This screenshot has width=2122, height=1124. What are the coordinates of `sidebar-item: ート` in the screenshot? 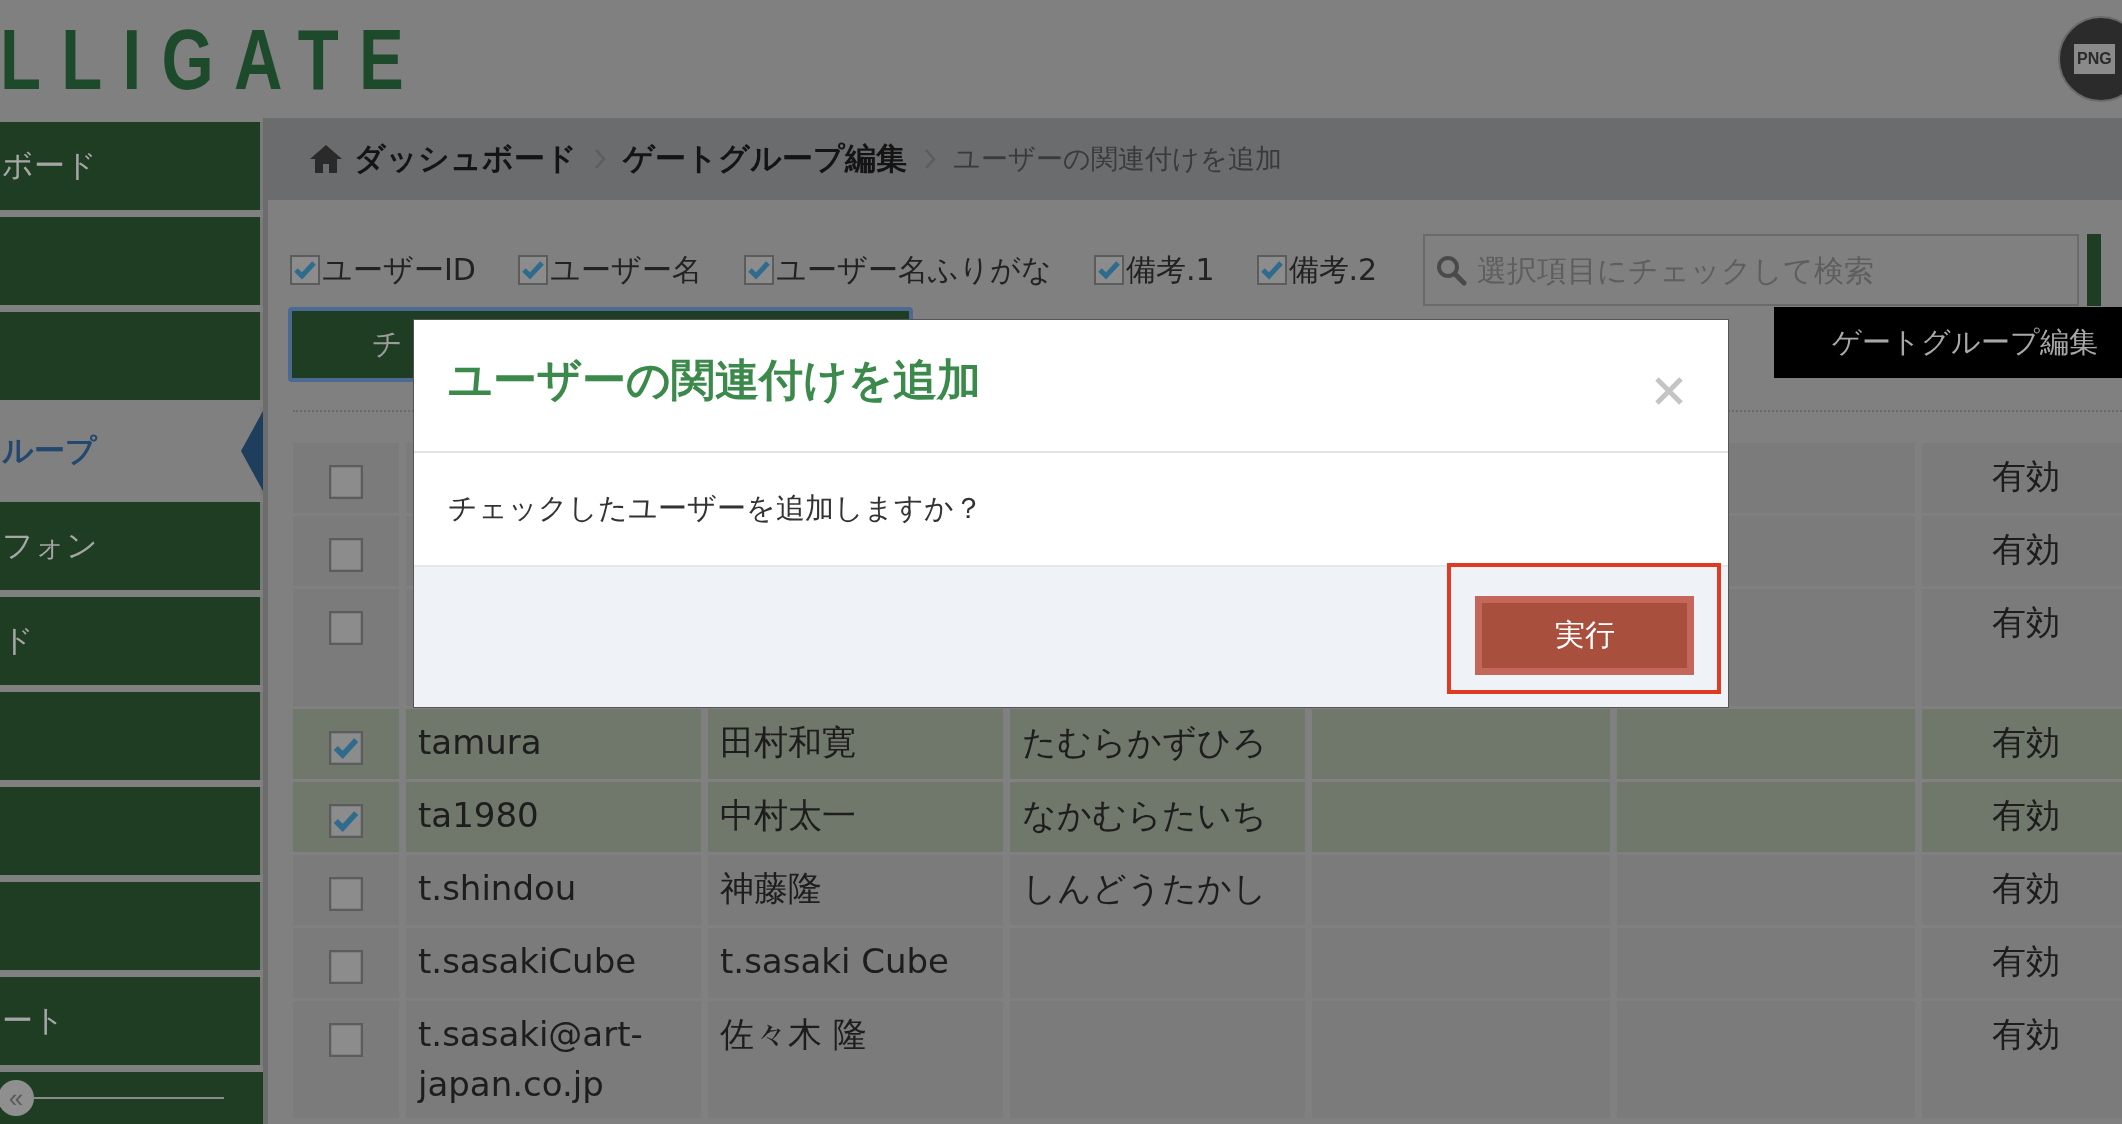 It's located at (131, 1021).